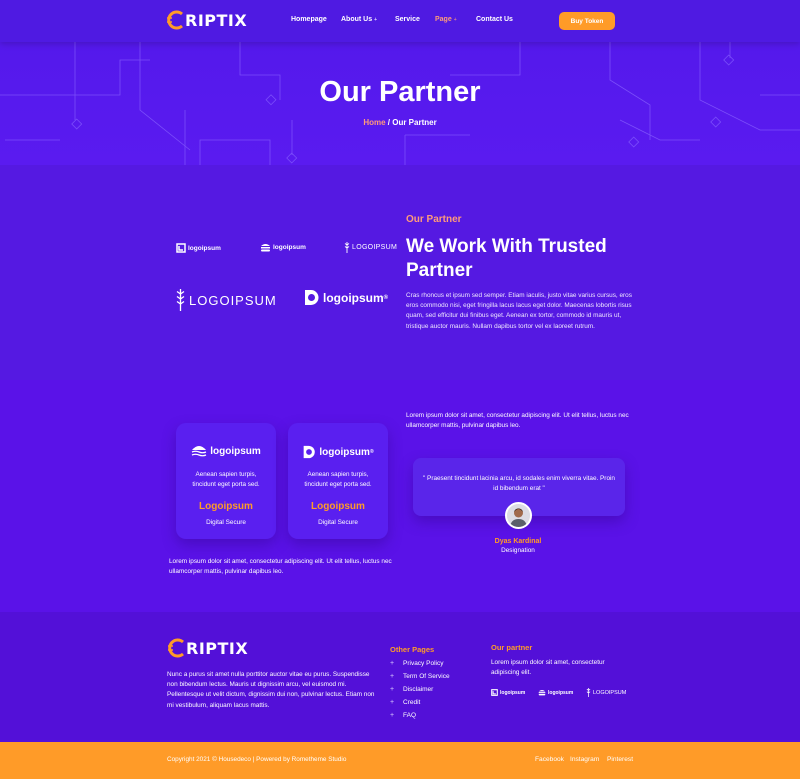 The height and width of the screenshot is (779, 800). I want to click on nav-about-us: About Us +, so click(359, 19).